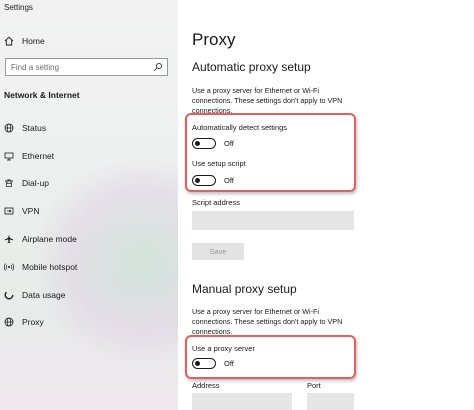 This screenshot has height=410, width=474. Describe the element at coordinates (18, 7) in the screenshot. I see `app-title: Settings` at that location.